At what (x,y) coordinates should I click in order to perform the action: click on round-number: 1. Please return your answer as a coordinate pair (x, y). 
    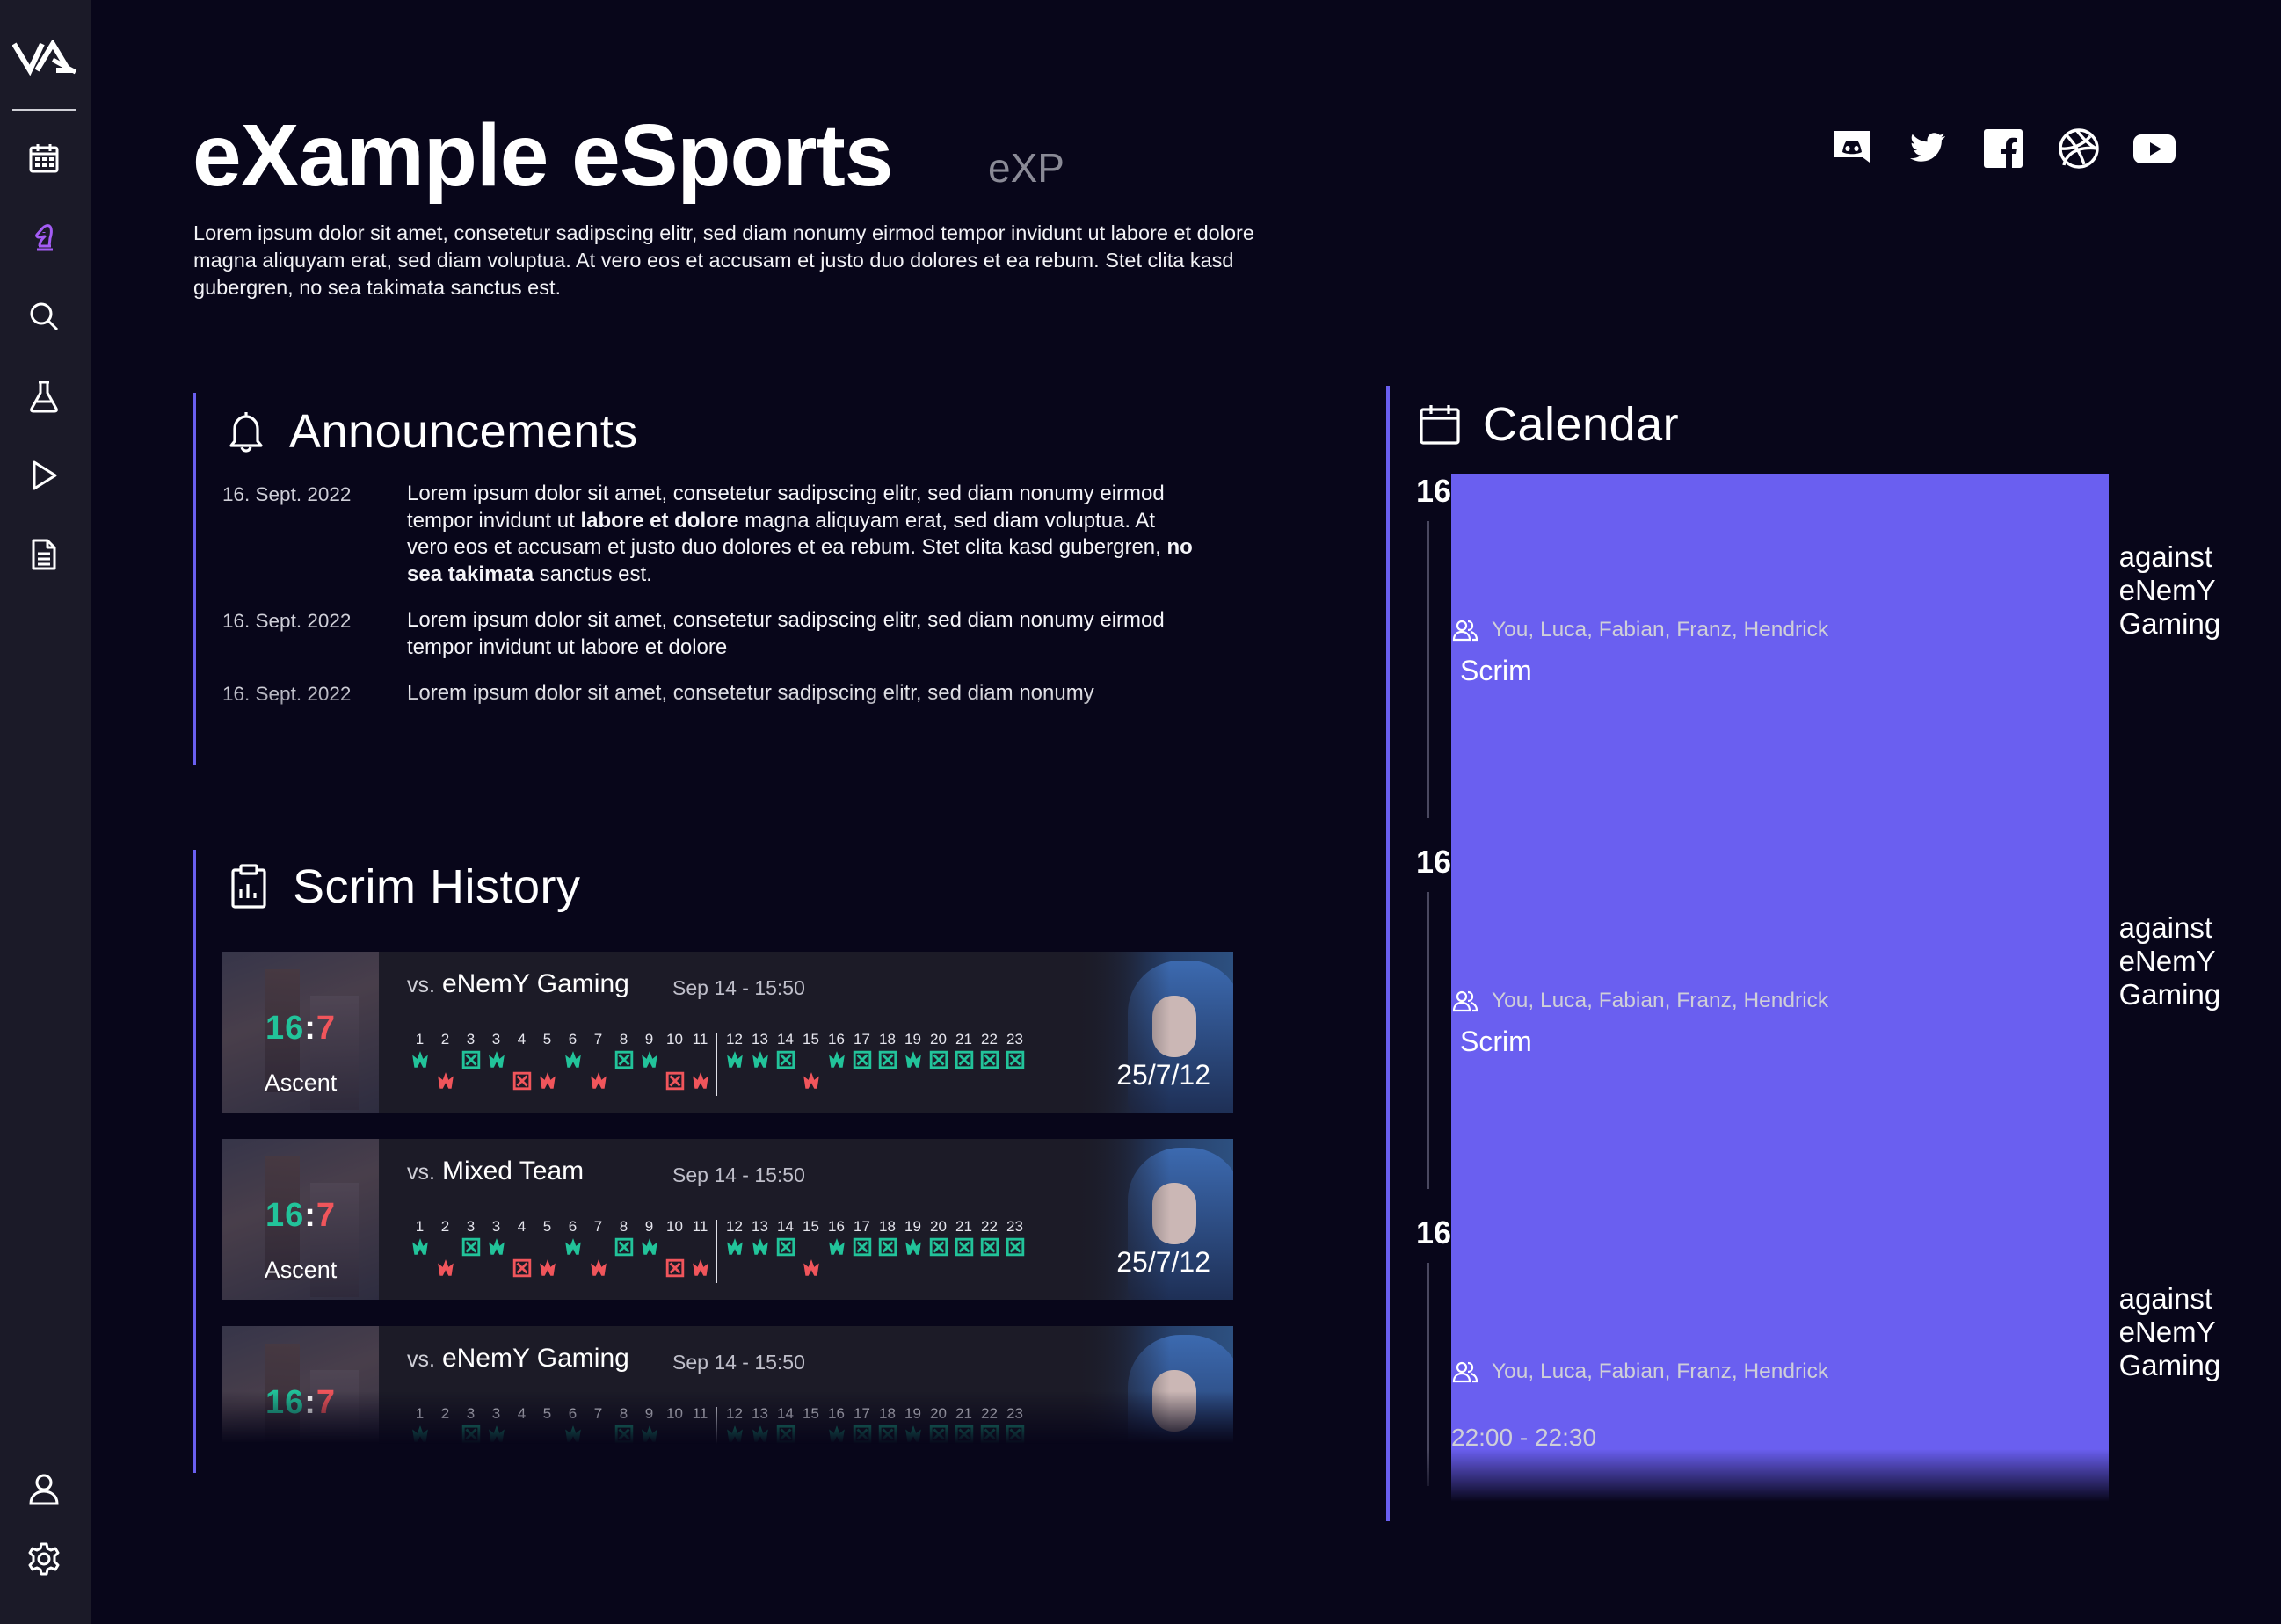
    Looking at the image, I should click on (420, 1226).